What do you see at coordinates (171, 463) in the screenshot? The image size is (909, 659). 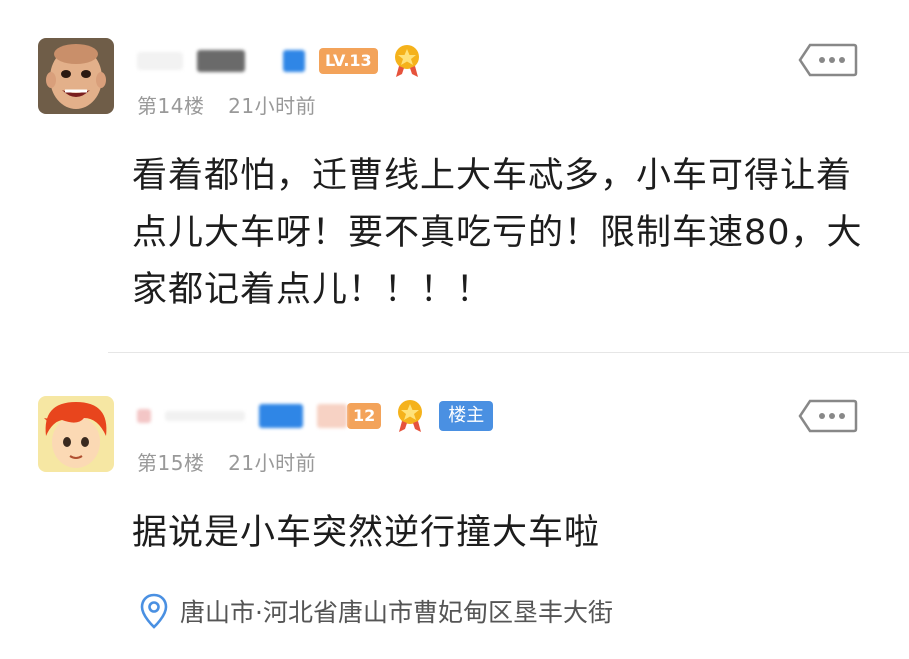 I see `floor-number: 第15楼` at bounding box center [171, 463].